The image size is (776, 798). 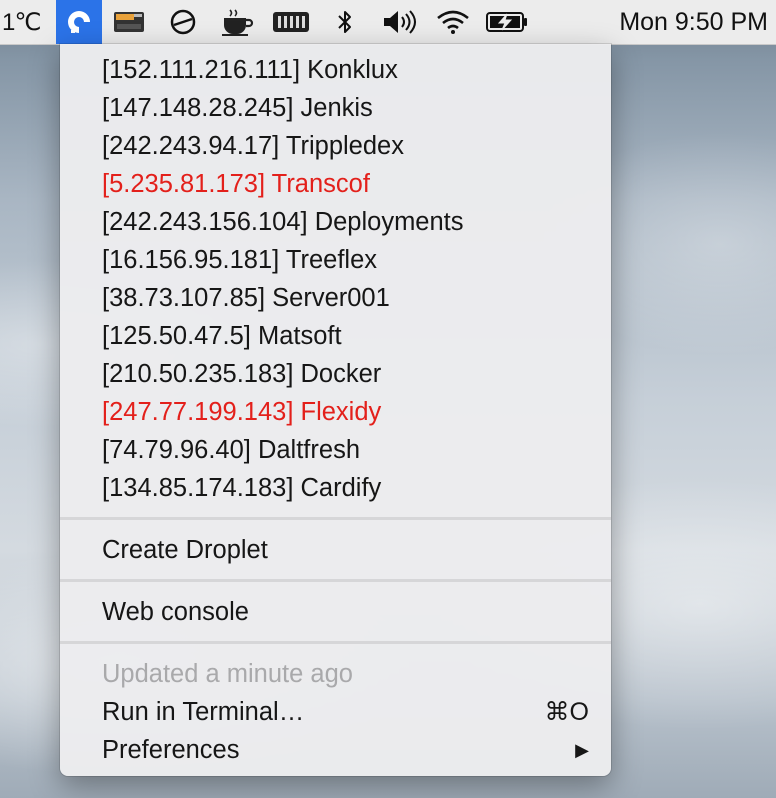 What do you see at coordinates (335, 70) in the screenshot?
I see `droplet-item-konklux: [152.111.216.111] Konklux` at bounding box center [335, 70].